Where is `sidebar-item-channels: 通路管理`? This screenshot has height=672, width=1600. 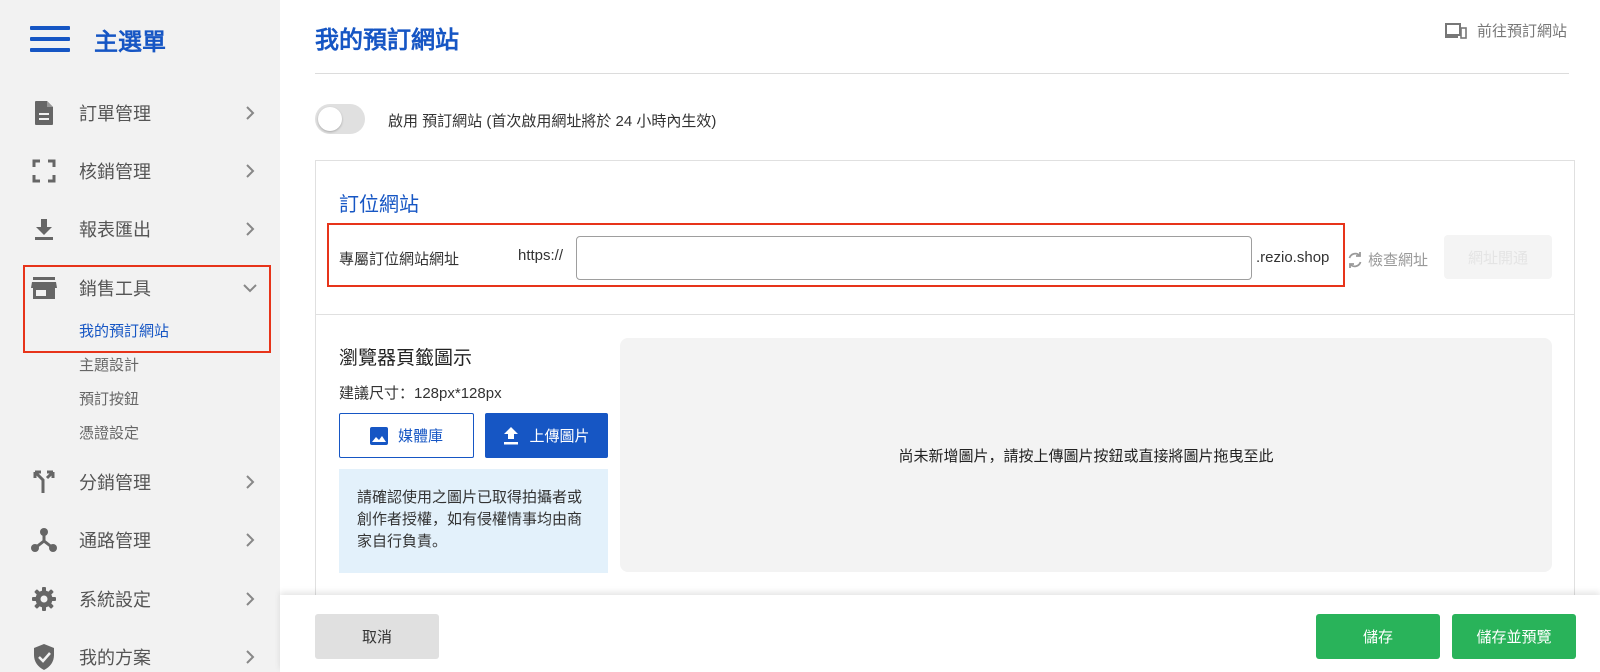
sidebar-item-channels: 通路管理 is located at coordinates (148, 540).